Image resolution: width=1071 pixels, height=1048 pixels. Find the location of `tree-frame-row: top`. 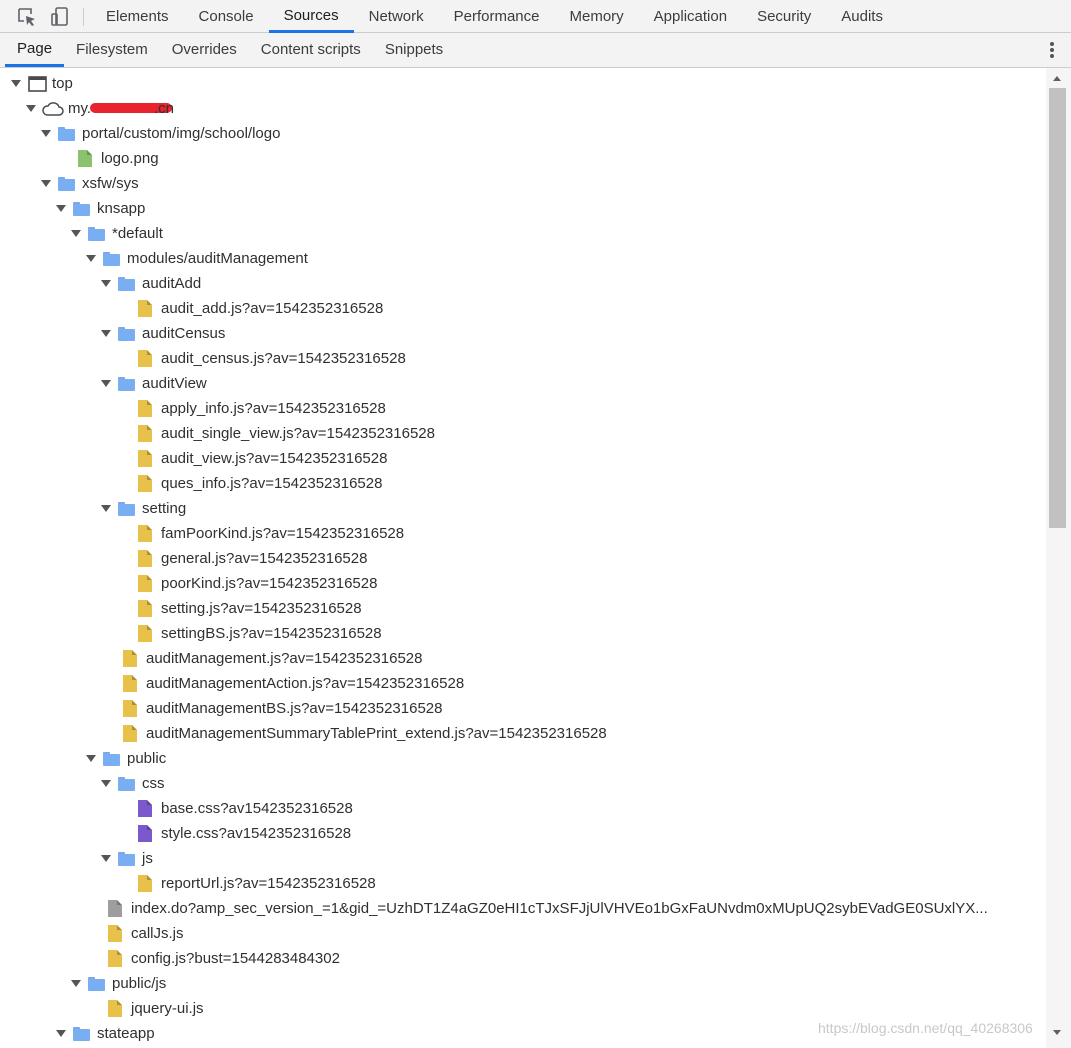

tree-frame-row: top is located at coordinates (520, 83).